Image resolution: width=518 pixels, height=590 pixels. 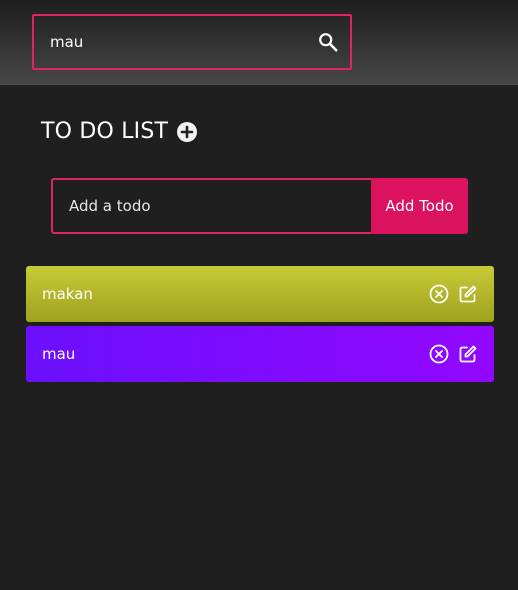 What do you see at coordinates (260, 354) in the screenshot?
I see `todo-item: mau` at bounding box center [260, 354].